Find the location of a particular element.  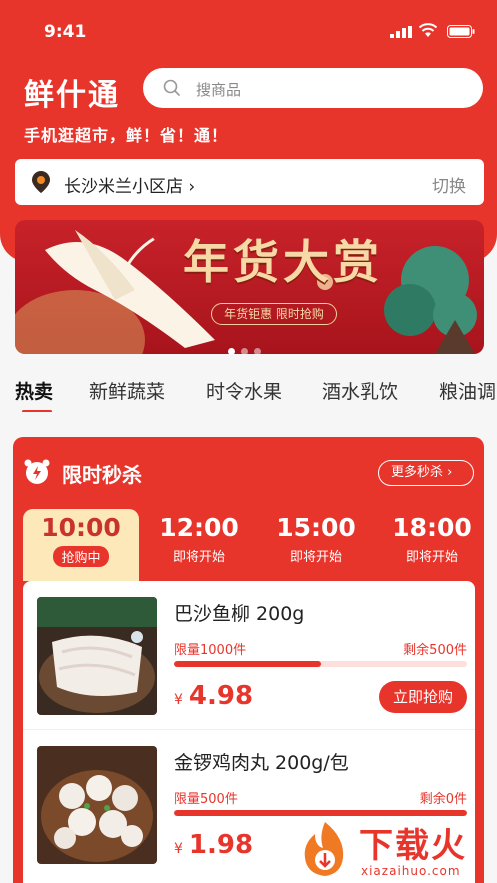

promo-banner: 年货大赏 年货钜惠 限时抢购 is located at coordinates (249, 287).